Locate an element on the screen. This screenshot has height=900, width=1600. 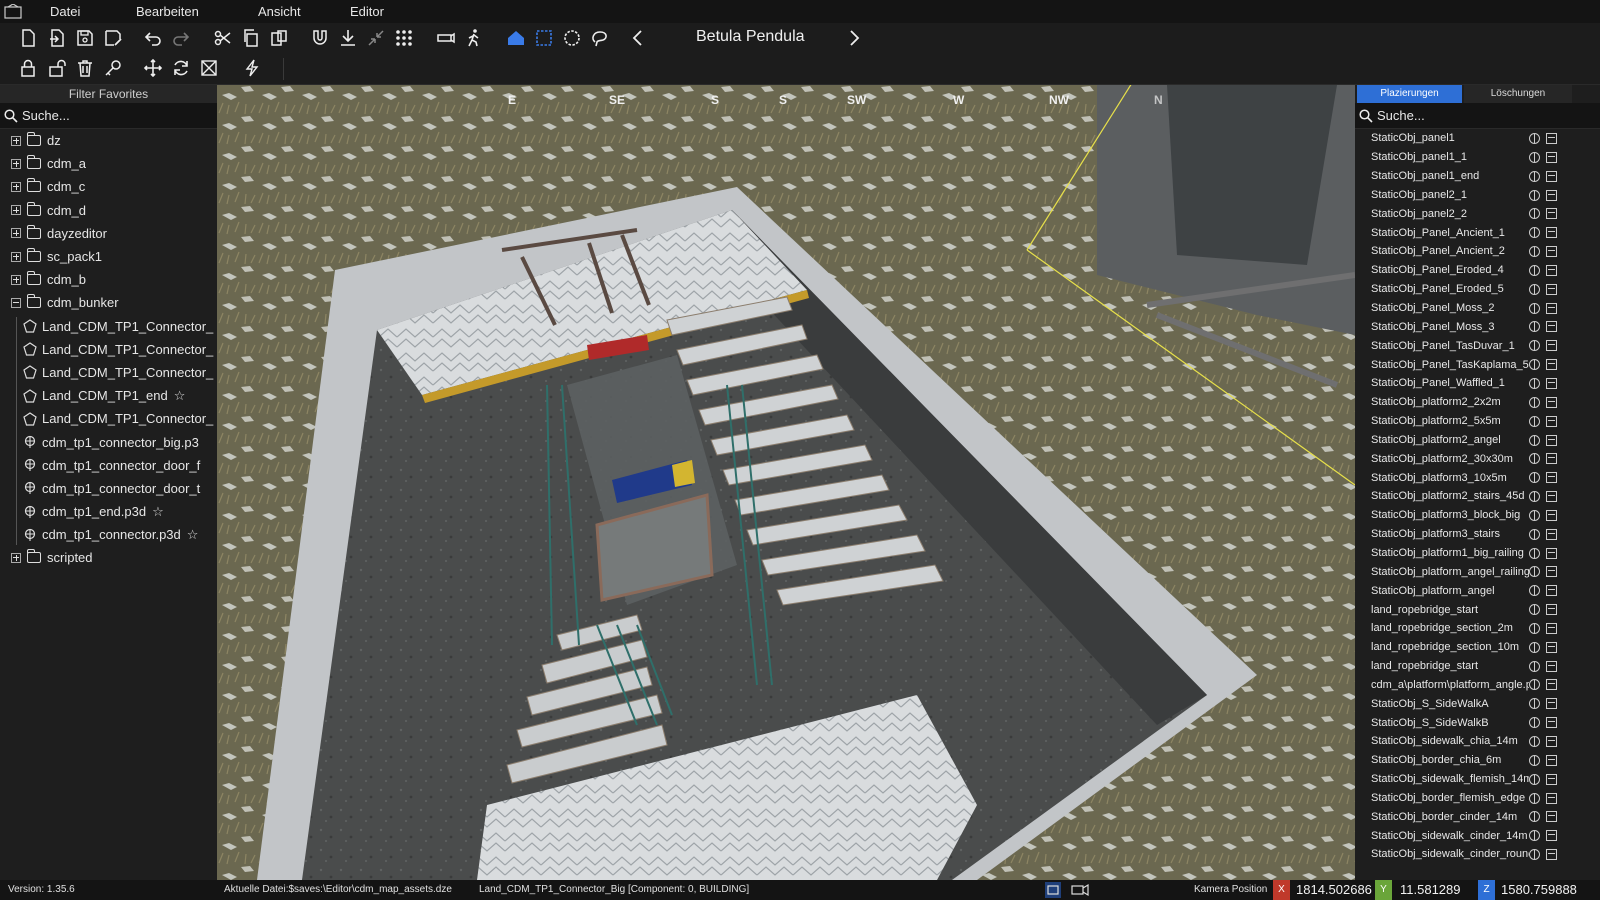
unlock-icon is located at coordinates (57, 68).